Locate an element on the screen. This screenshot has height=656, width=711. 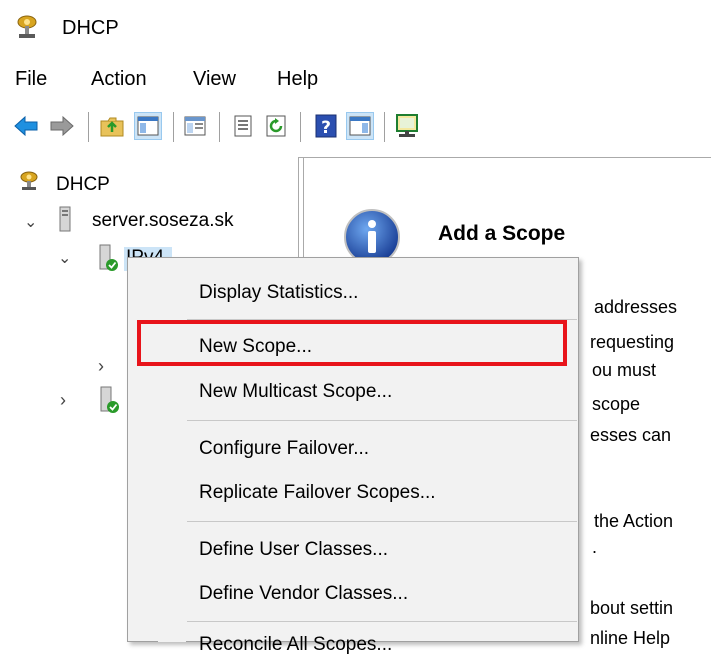
server-icon is located at coordinates (65, 219).